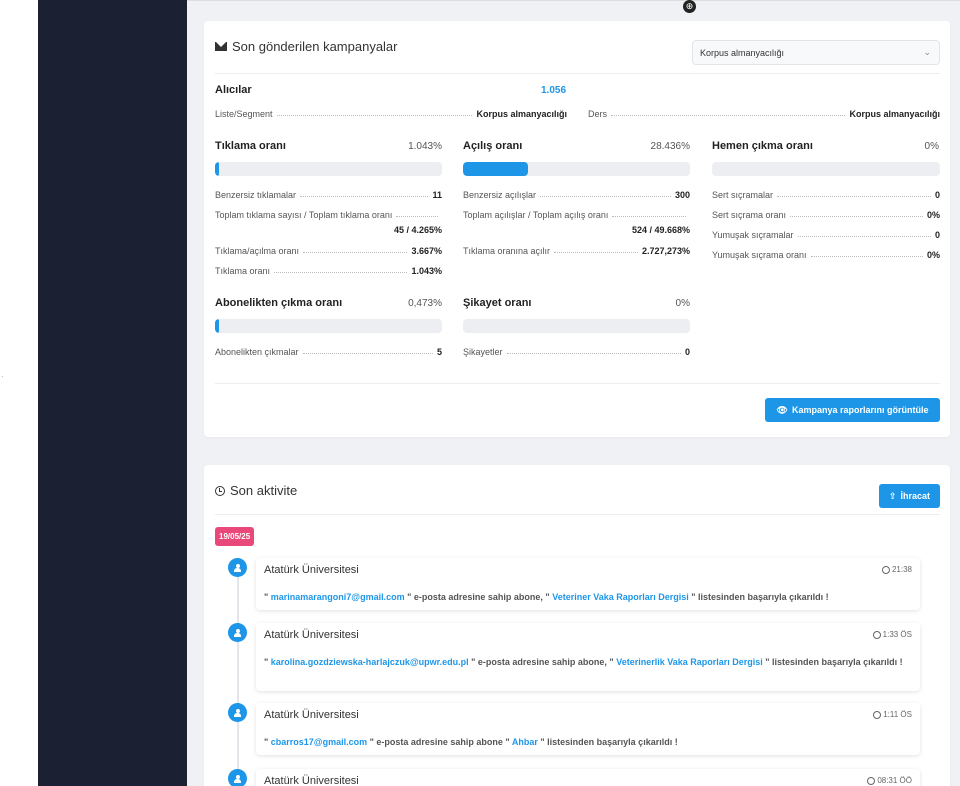  I want to click on list-name-link: Ahbar, so click(525, 742).